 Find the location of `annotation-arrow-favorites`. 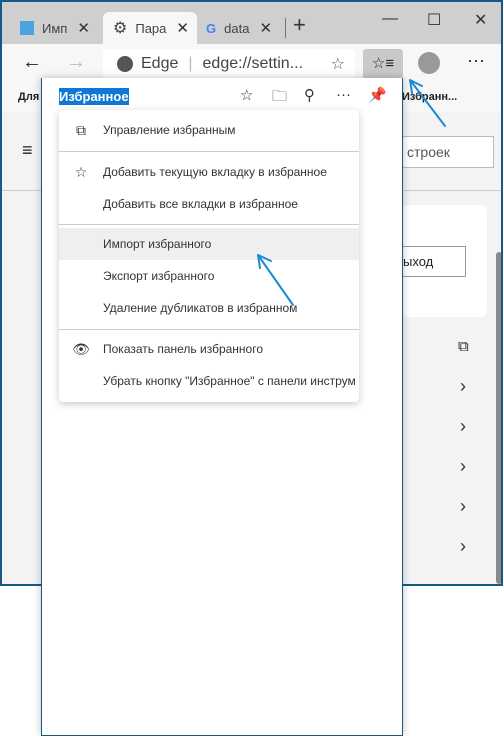

annotation-arrow-favorites is located at coordinates (427, 103).